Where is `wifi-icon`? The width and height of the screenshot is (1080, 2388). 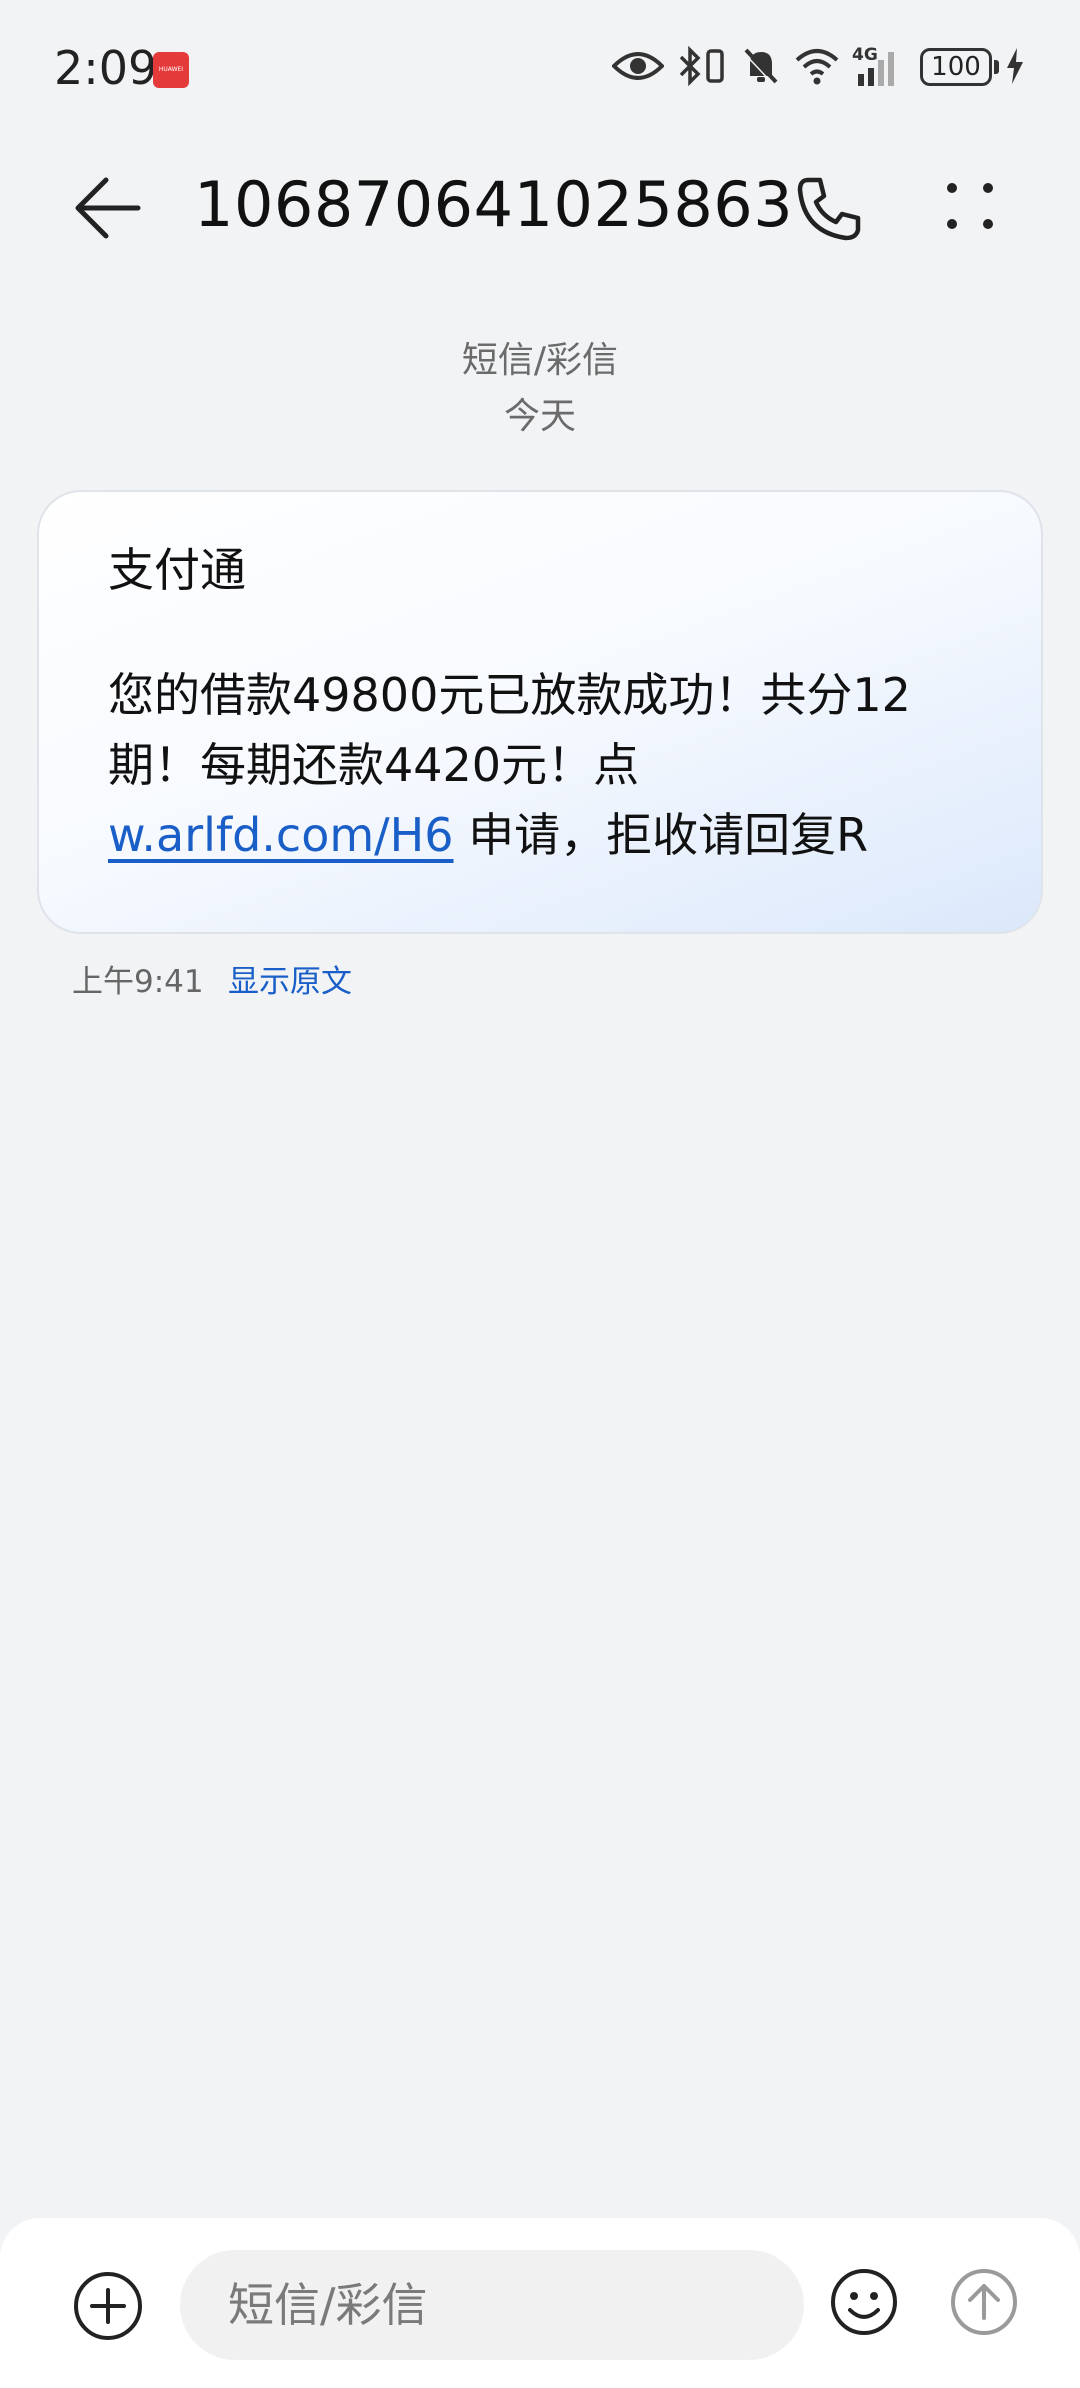
wifi-icon is located at coordinates (817, 66).